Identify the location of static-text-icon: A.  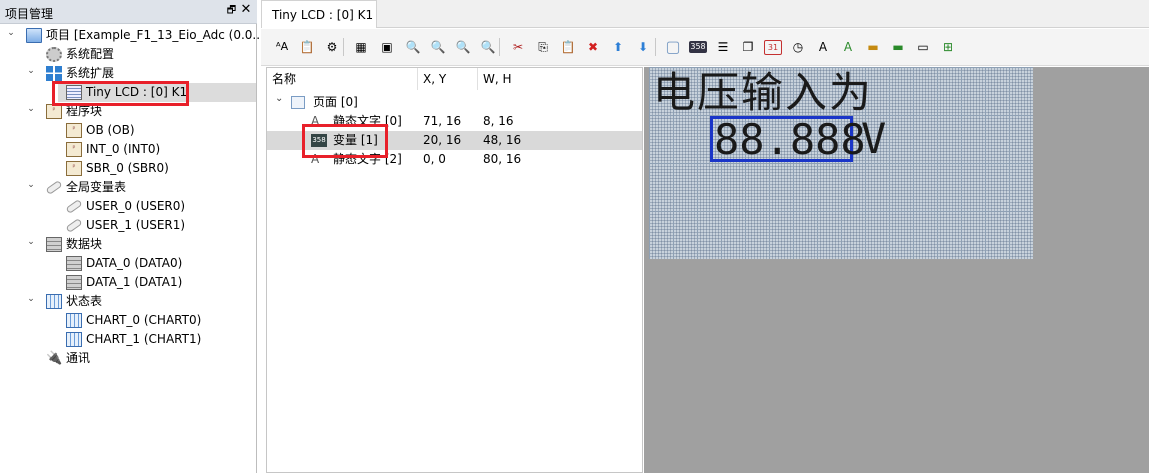
(823, 47).